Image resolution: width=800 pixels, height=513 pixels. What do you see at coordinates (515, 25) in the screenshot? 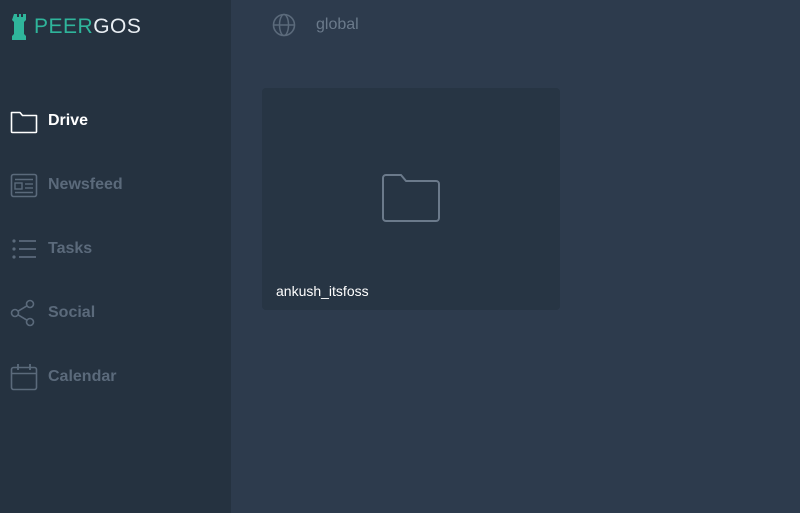
I see `breadcrumb-bar: global` at bounding box center [515, 25].